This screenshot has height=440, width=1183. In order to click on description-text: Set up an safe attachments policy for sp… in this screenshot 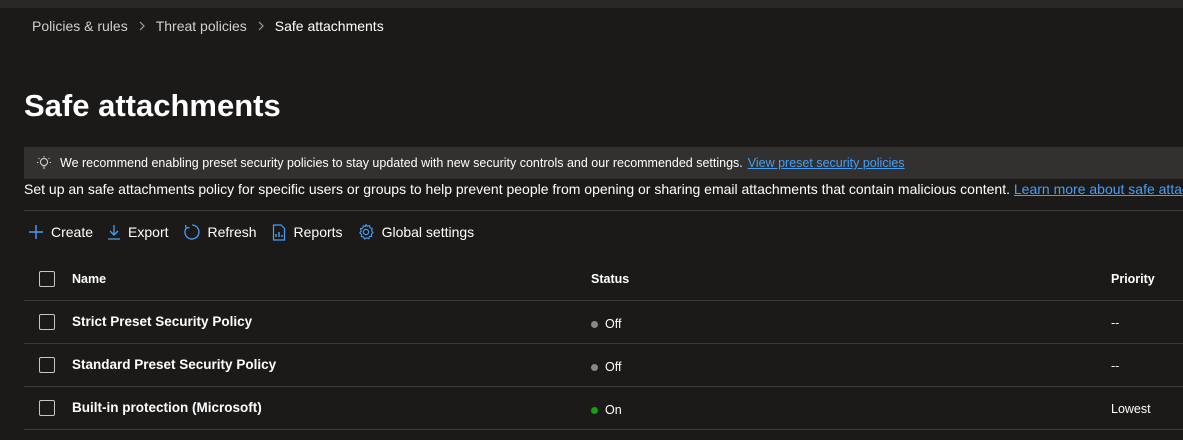, I will do `click(517, 189)`.